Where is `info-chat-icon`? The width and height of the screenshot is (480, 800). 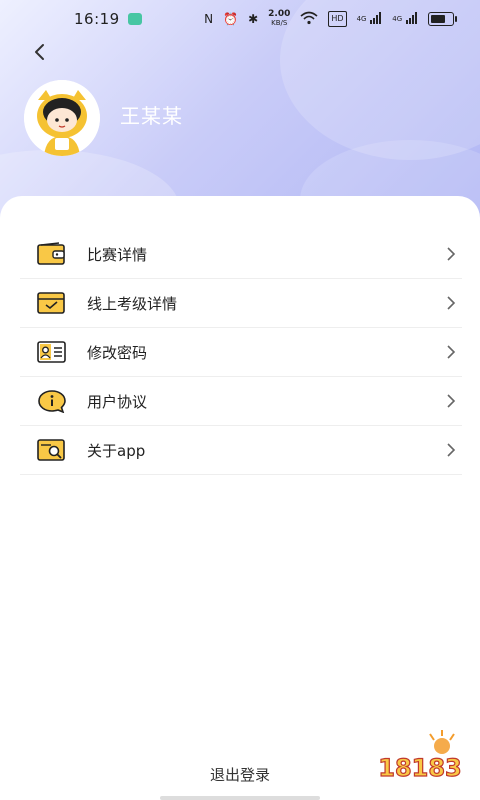
info-chat-icon is located at coordinates (52, 401).